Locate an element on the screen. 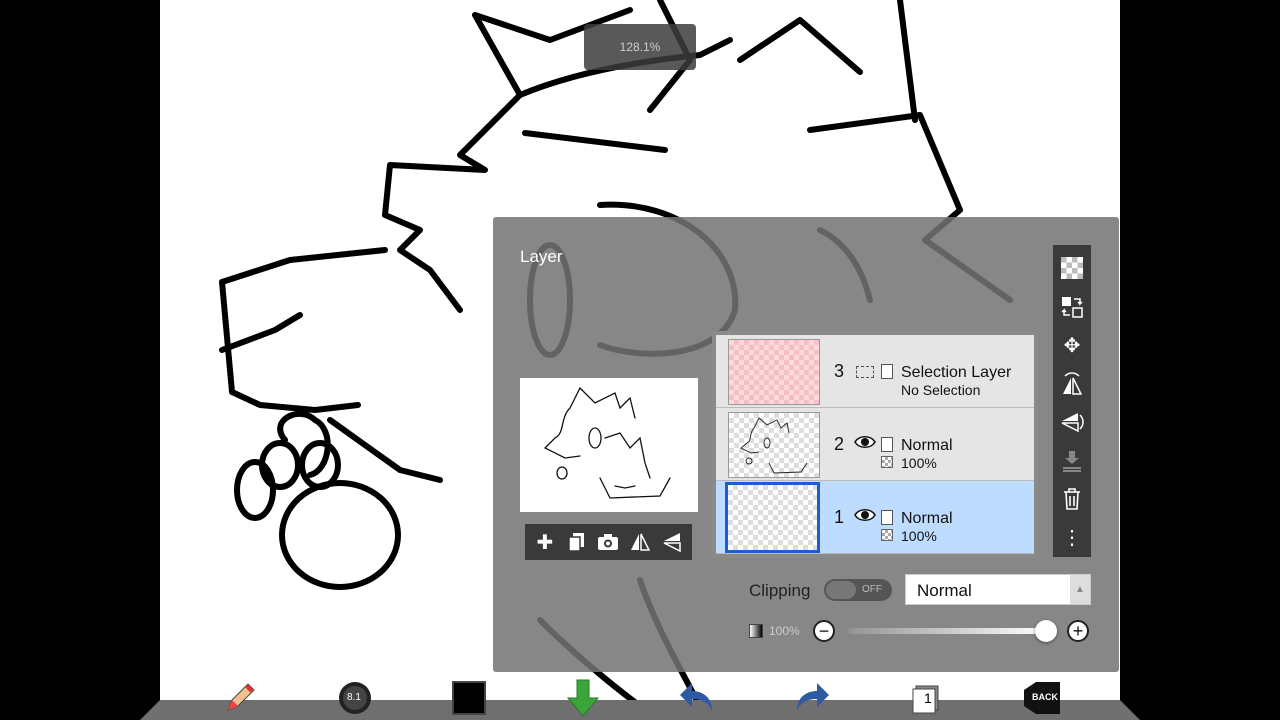 This screenshot has width=1280, height=720. blend-mode-select: Normal ▲ is located at coordinates (998, 589).